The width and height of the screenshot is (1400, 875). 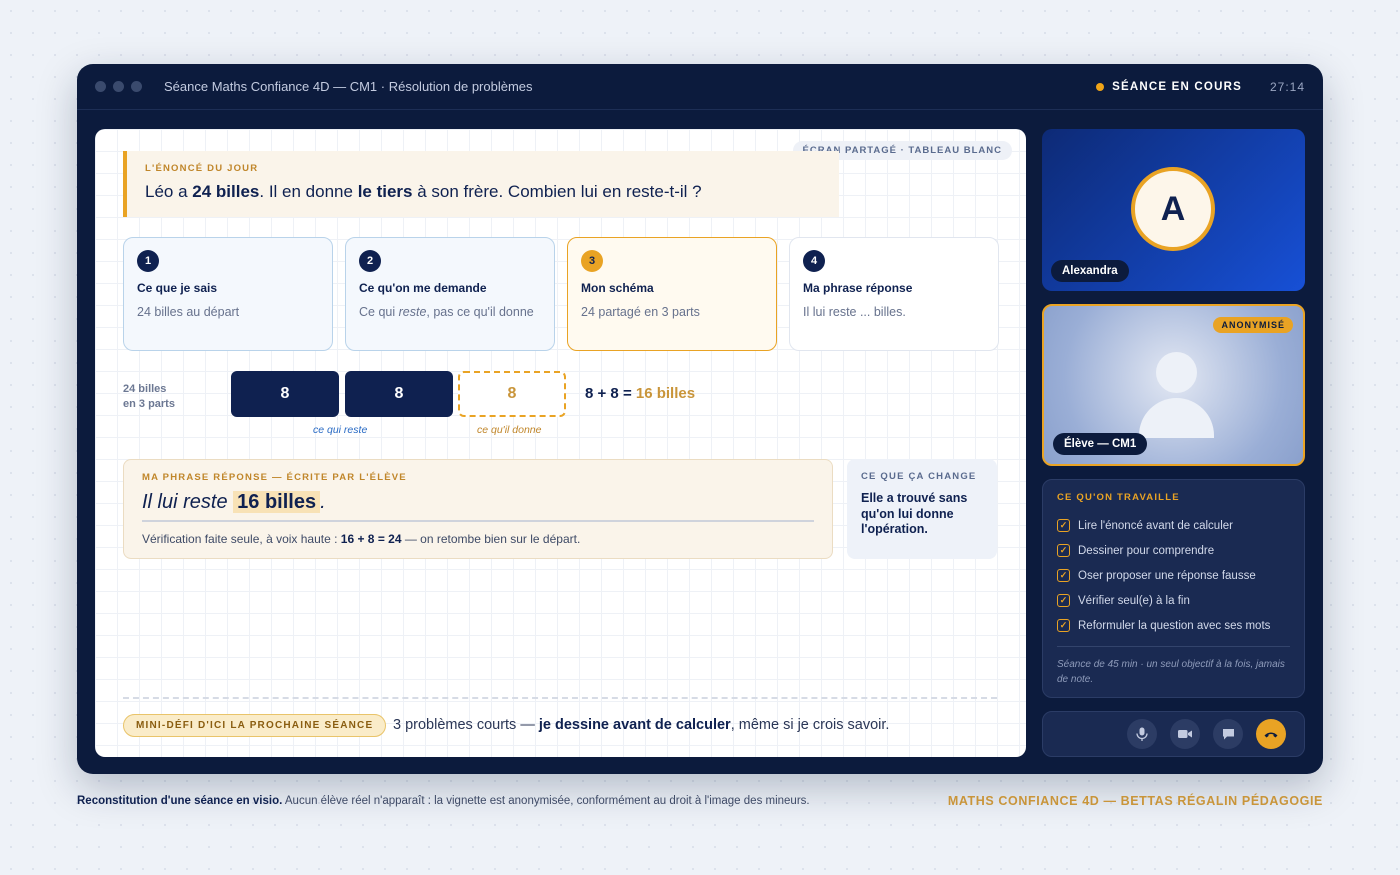 I want to click on anonymized-badge: ANONYMISÉ, so click(x=1253, y=325).